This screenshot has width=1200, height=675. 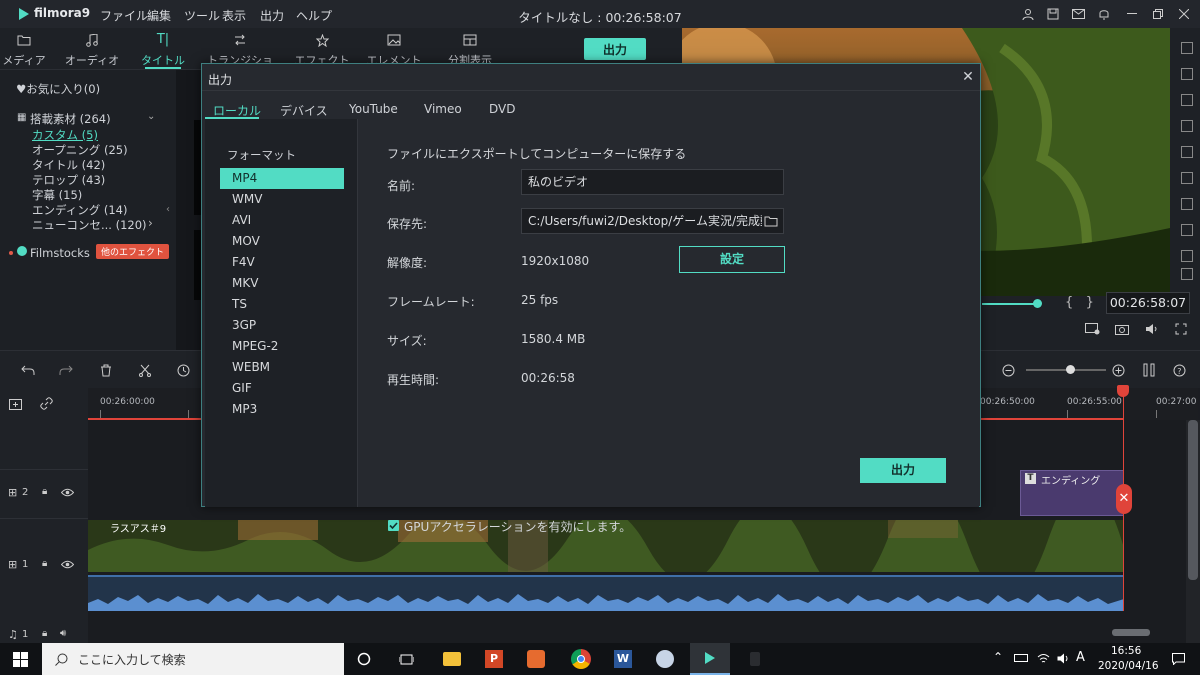 I want to click on redo-icon, so click(x=66, y=370).